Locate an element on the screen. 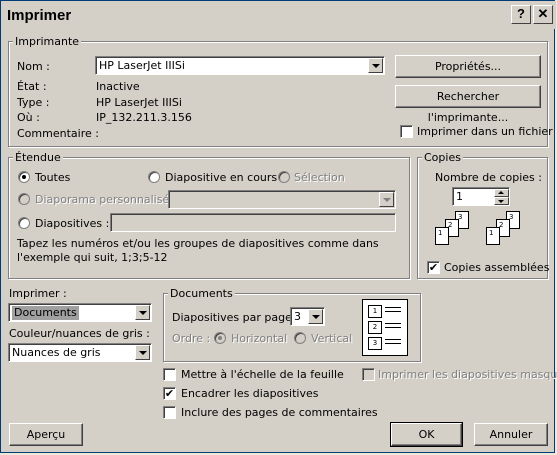 This screenshot has height=455, width=557. handouts-legend: Documents is located at coordinates (201, 293).